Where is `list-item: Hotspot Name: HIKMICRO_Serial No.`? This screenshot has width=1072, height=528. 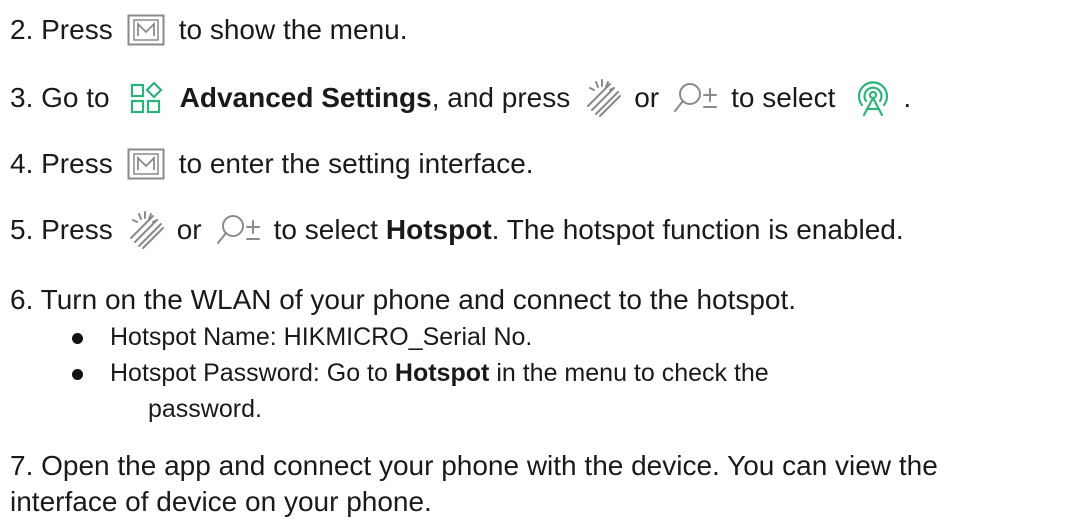
list-item: Hotspot Name: HIKMICRO_Serial No. is located at coordinates (302, 337).